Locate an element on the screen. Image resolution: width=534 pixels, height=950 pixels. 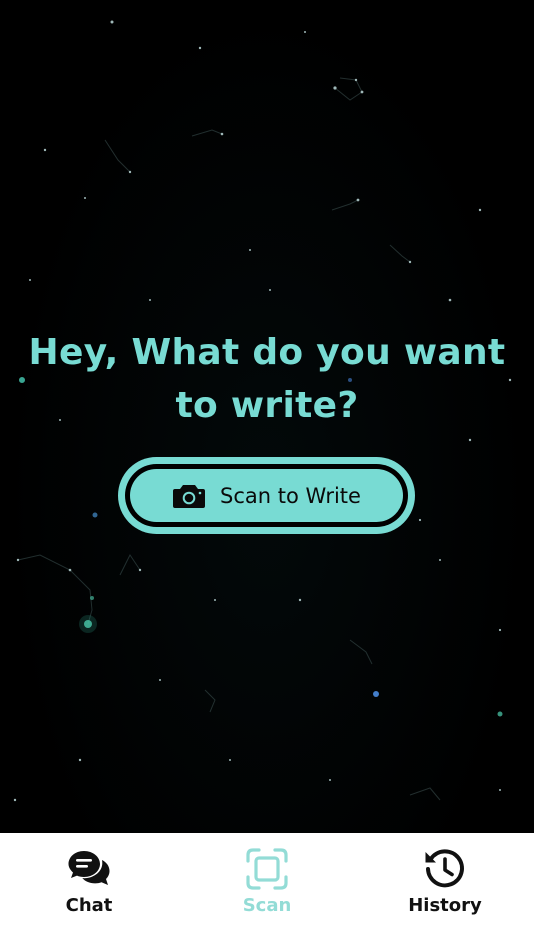
bottom-navigation: Chat Scan History is located at coordinates (267, 891).